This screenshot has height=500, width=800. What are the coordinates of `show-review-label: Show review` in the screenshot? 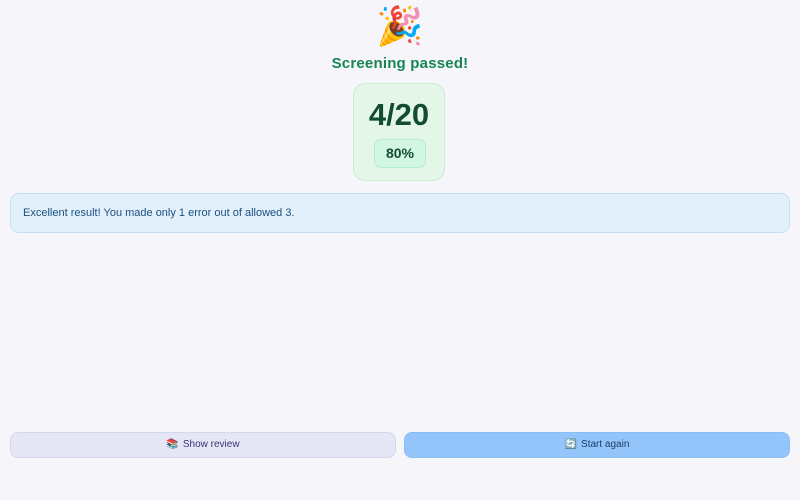 It's located at (211, 444).